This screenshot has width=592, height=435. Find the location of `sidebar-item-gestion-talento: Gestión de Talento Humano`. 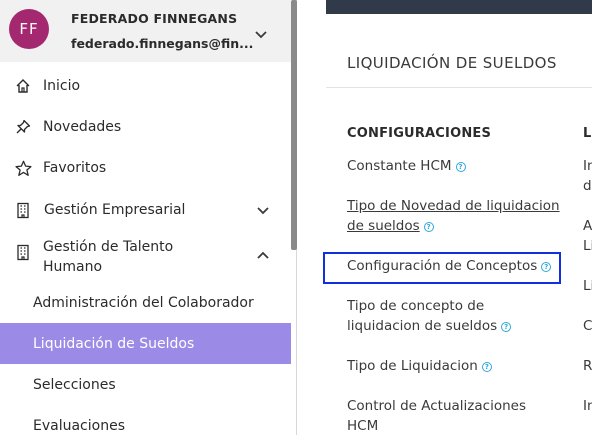

sidebar-item-gestion-talento: Gestión de Talento Humano is located at coordinates (145, 258).